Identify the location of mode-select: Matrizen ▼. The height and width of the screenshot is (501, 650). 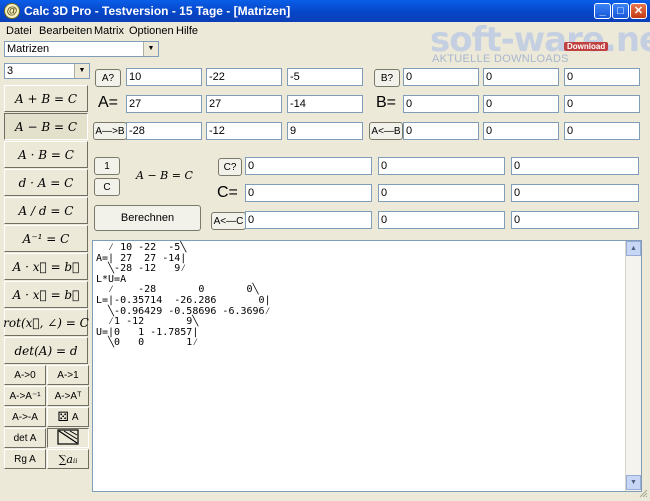
(81, 49).